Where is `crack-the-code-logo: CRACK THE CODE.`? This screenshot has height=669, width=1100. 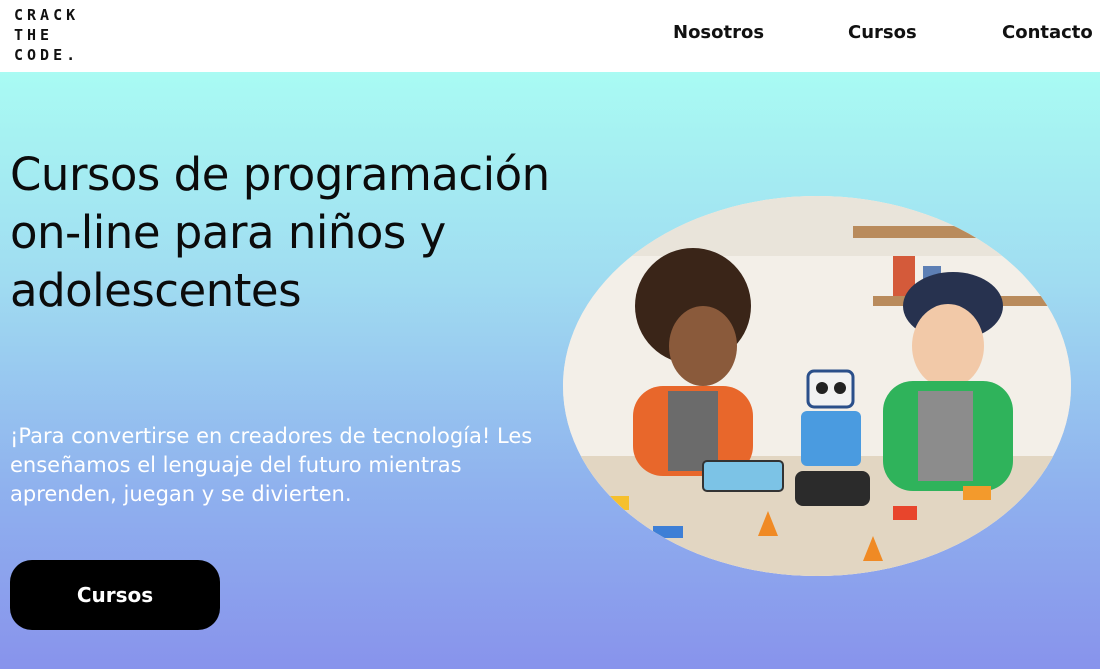
crack-the-code-logo: CRACK THE CODE. is located at coordinates (46, 35).